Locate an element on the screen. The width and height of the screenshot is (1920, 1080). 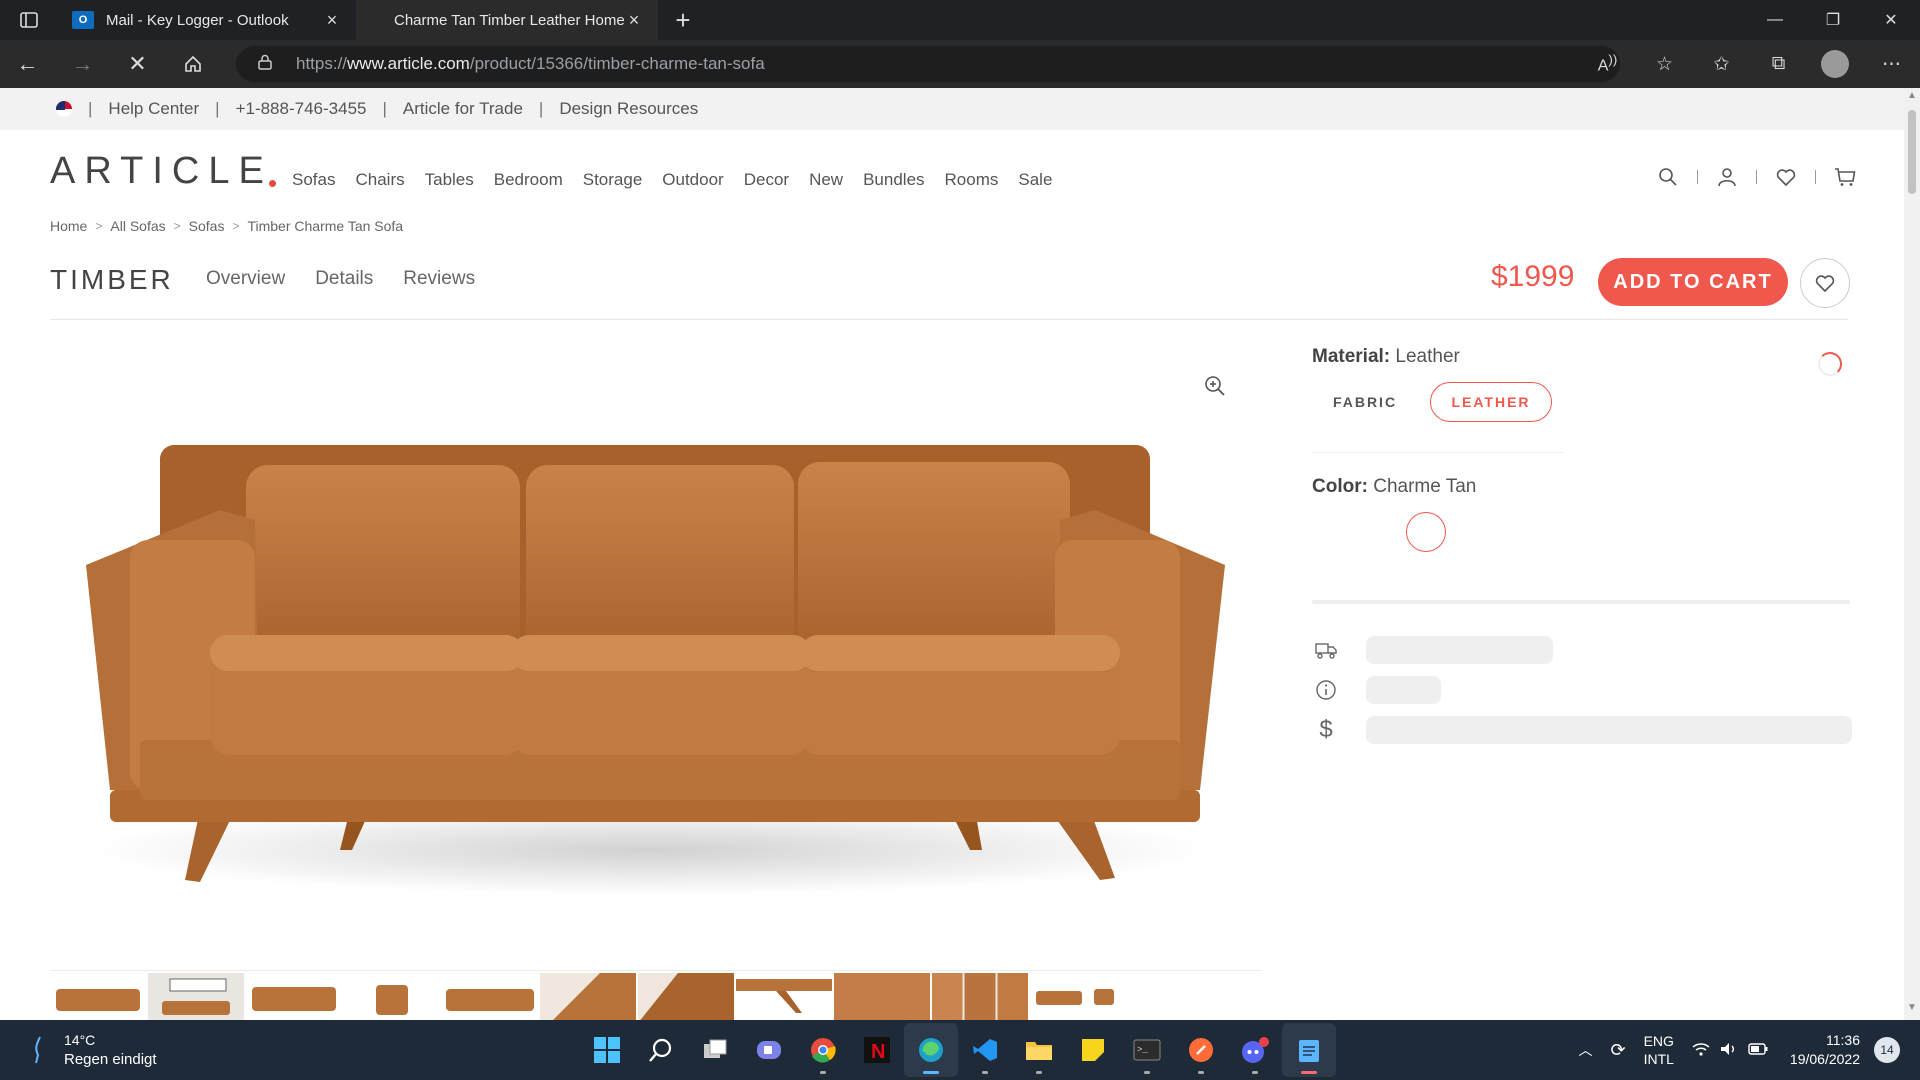
cart-icon is located at coordinates (1845, 177).